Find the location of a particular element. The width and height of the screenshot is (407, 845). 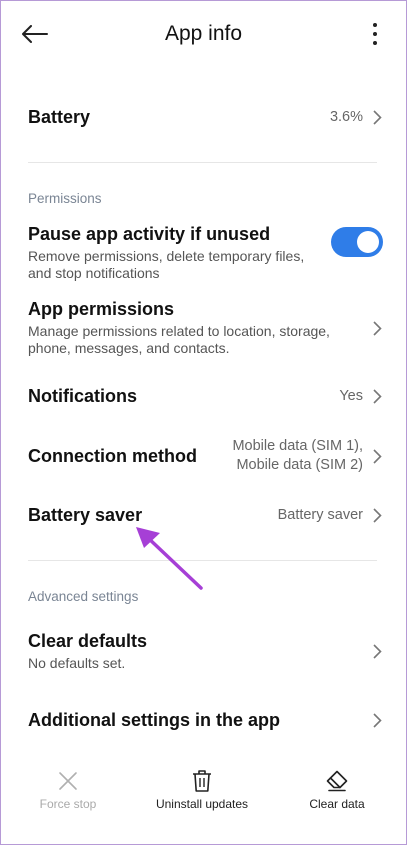

battery-row: Battery 3.6% is located at coordinates (205, 117).